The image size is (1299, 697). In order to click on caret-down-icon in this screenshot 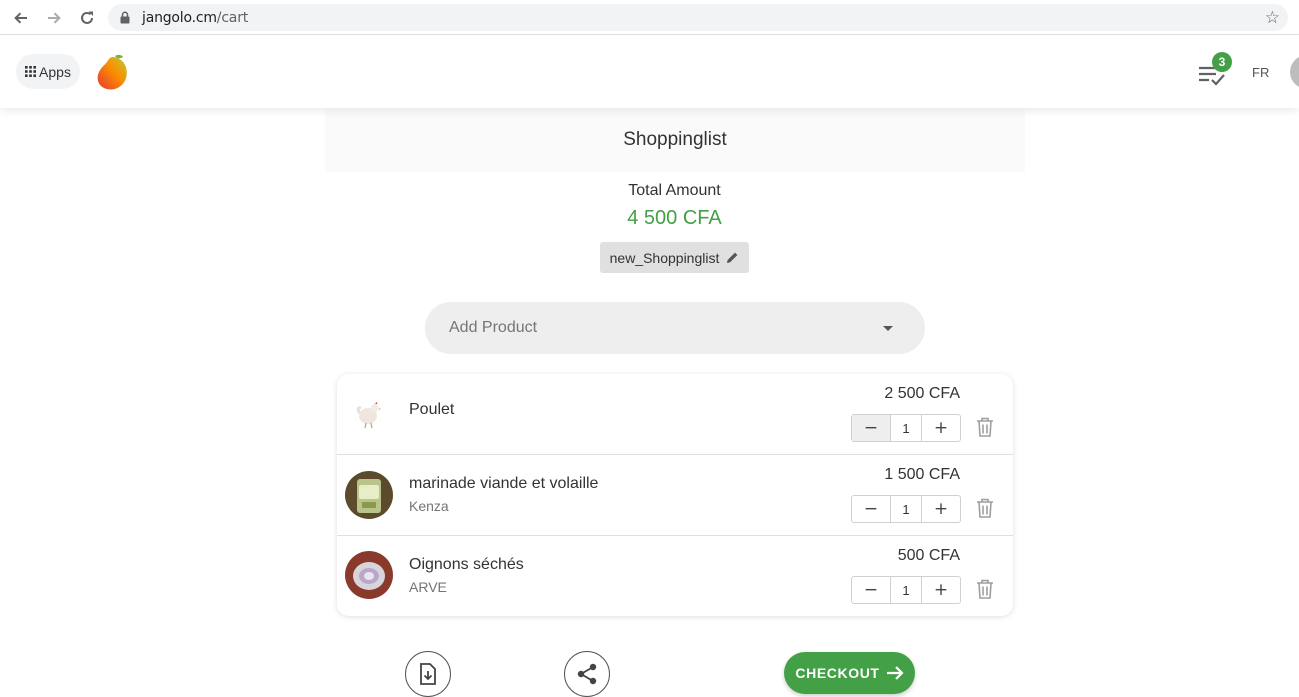, I will do `click(888, 328)`.